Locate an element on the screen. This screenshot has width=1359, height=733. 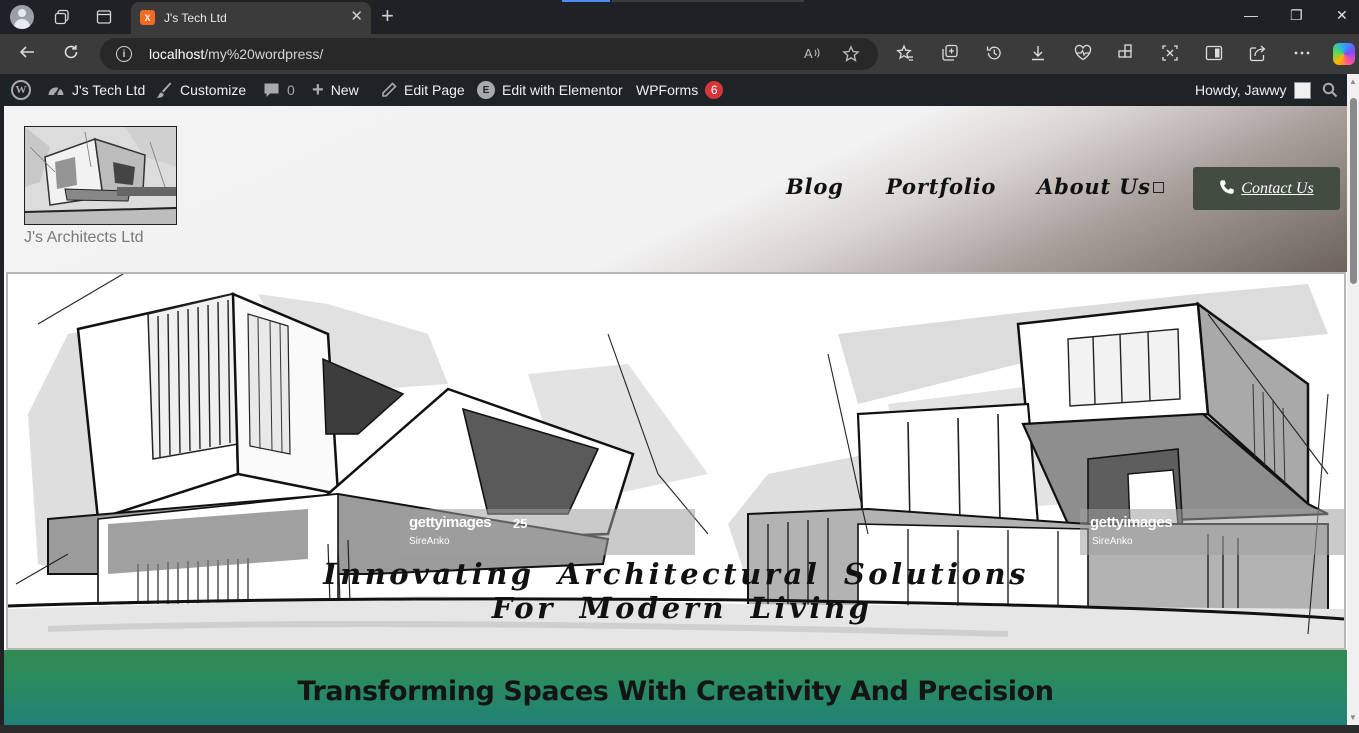
info-icon: i is located at coordinates (124, 54).